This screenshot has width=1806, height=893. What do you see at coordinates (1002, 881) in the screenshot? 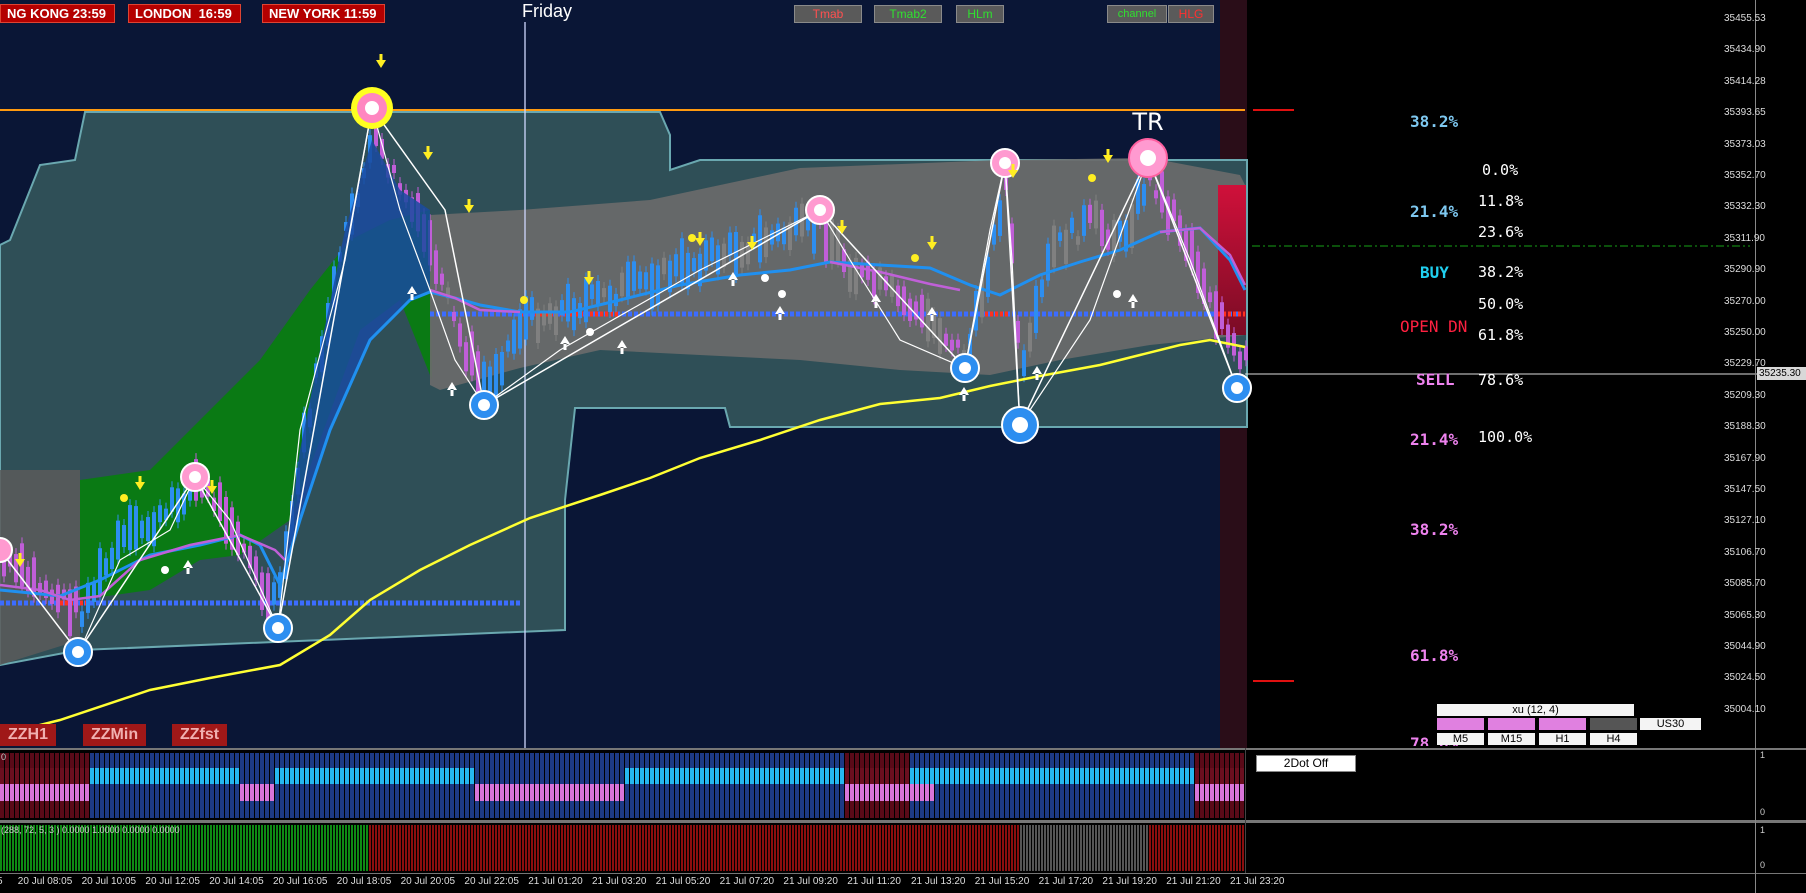
I see `time-tick: 21 Jul 15:20` at bounding box center [1002, 881].